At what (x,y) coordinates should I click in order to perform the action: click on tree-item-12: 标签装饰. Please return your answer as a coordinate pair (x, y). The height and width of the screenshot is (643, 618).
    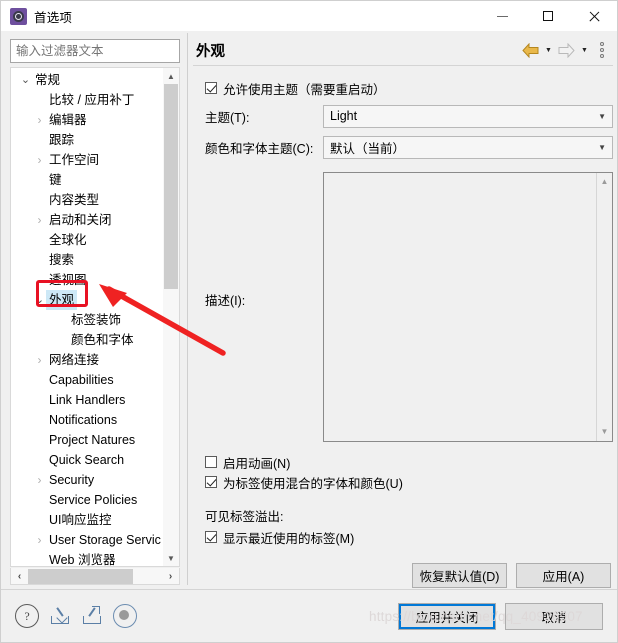
    Looking at the image, I should click on (86, 320).